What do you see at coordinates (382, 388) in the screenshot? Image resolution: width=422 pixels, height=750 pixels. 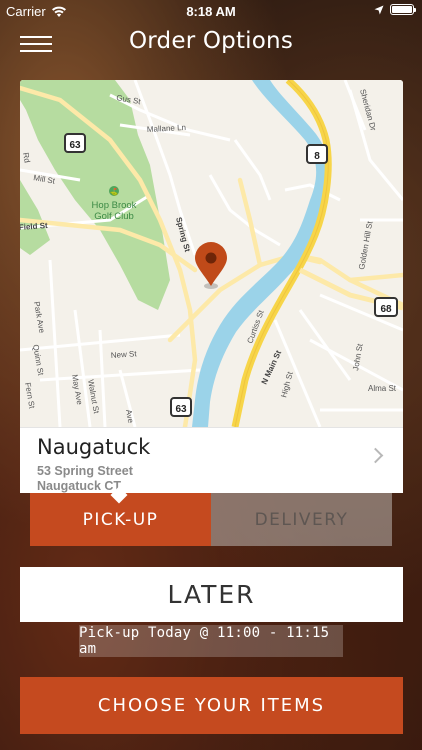 I see `street-label-alma: Alma St` at bounding box center [382, 388].